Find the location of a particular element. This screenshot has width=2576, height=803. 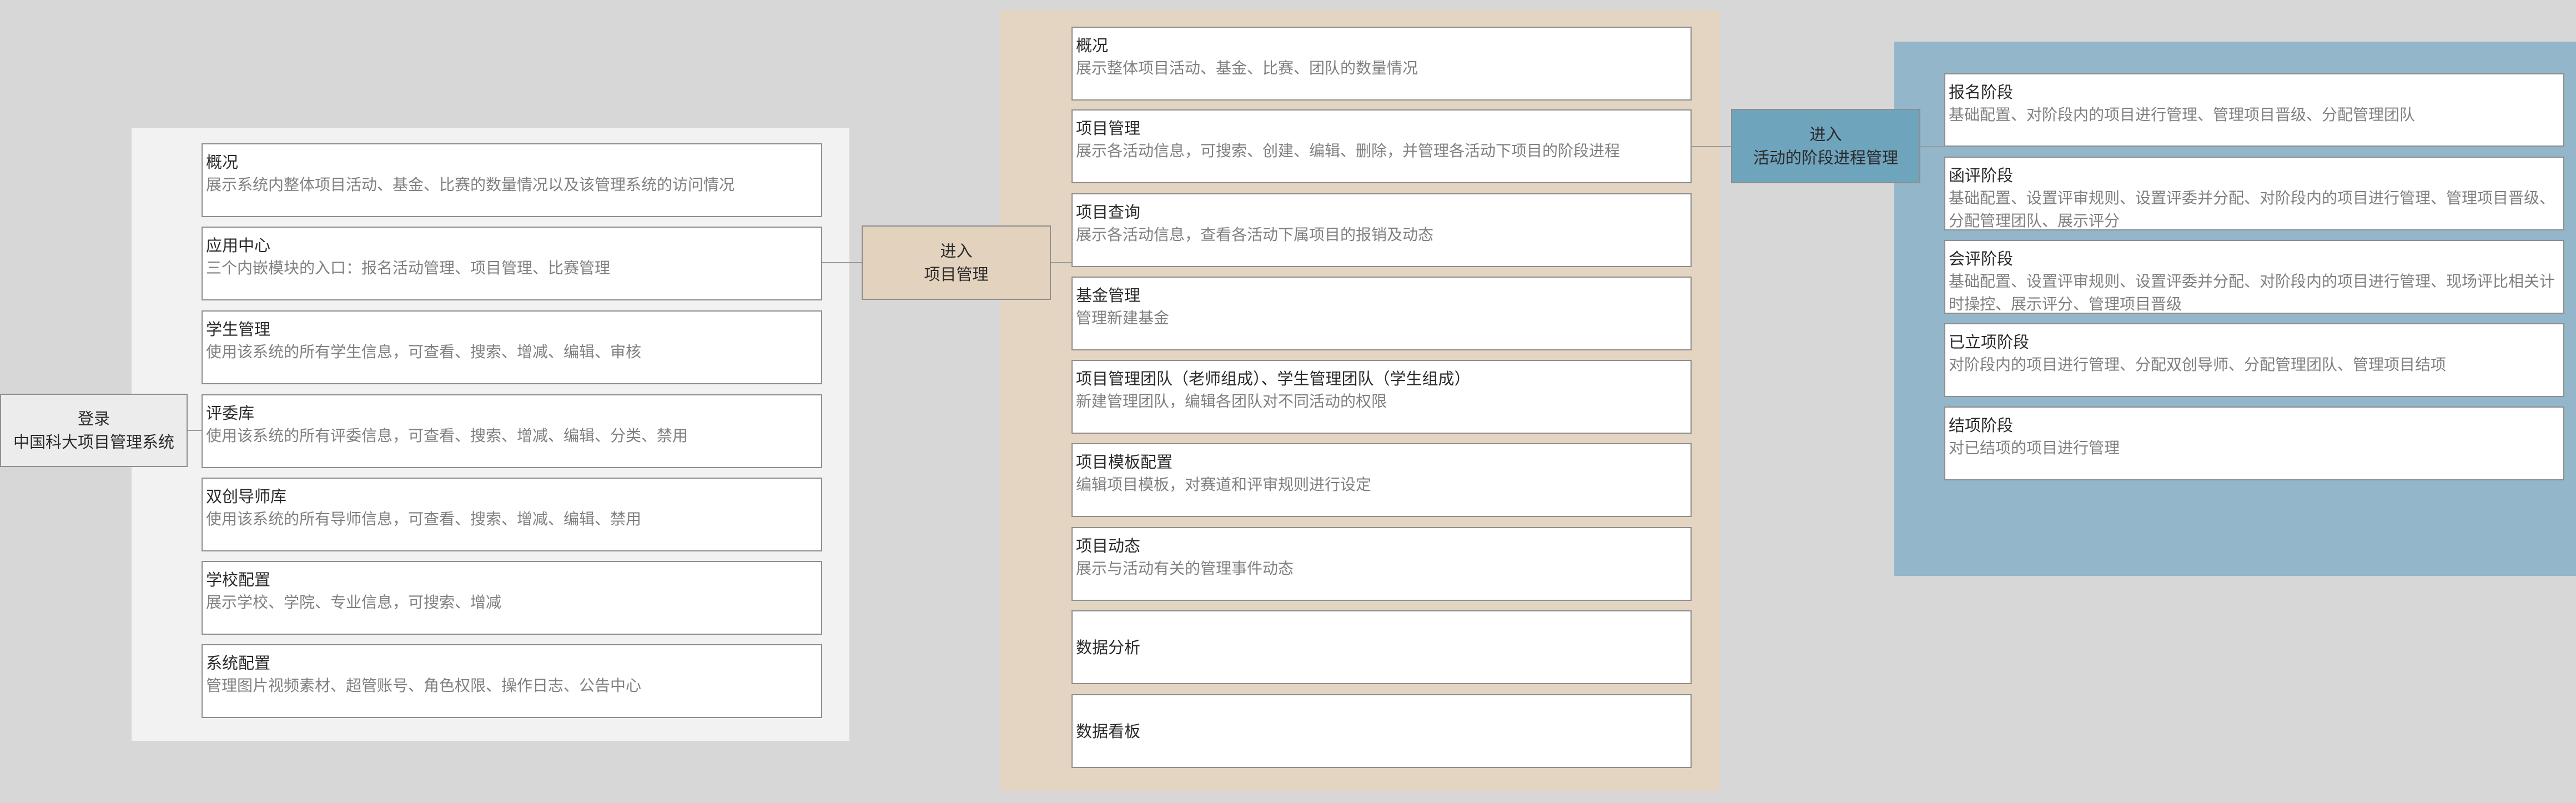

project-module-project-management: 项目管理 展示各活动信息，可搜索、创建、编辑、删除，并管理各活动下项目的阶段进程 is located at coordinates (1382, 146).